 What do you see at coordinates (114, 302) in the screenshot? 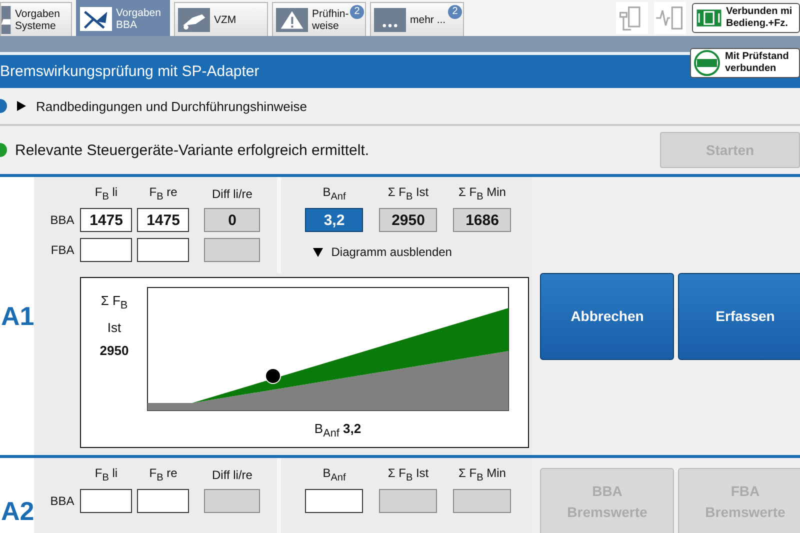
I see `axis-label: Σ F$_{B}$` at bounding box center [114, 302].